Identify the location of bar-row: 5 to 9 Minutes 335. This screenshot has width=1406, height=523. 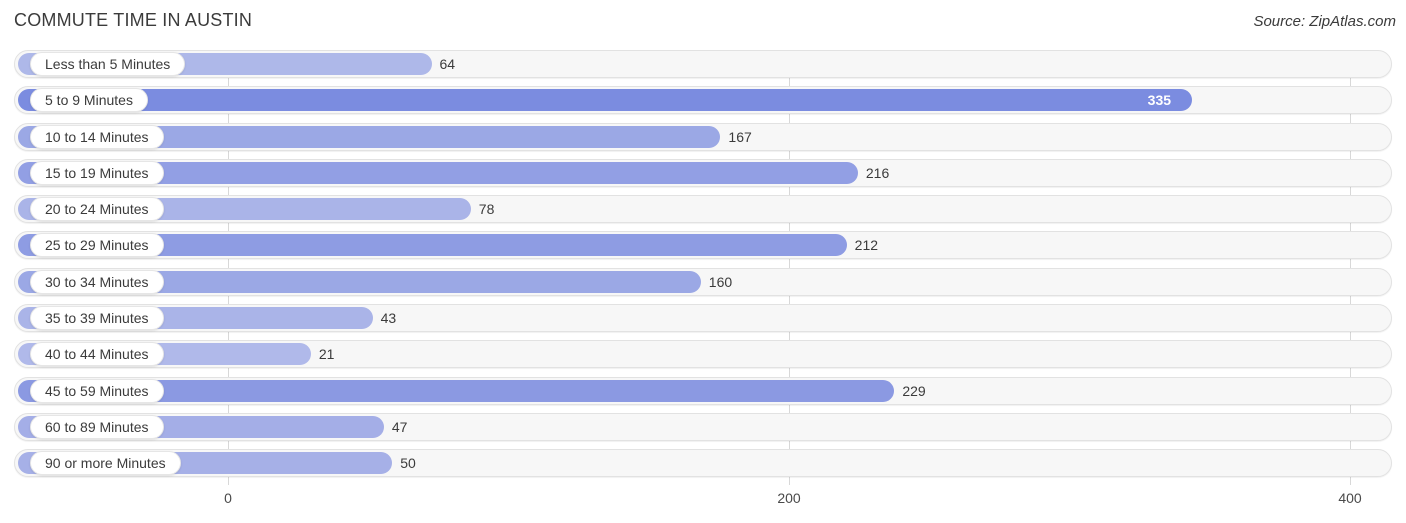
(703, 100).